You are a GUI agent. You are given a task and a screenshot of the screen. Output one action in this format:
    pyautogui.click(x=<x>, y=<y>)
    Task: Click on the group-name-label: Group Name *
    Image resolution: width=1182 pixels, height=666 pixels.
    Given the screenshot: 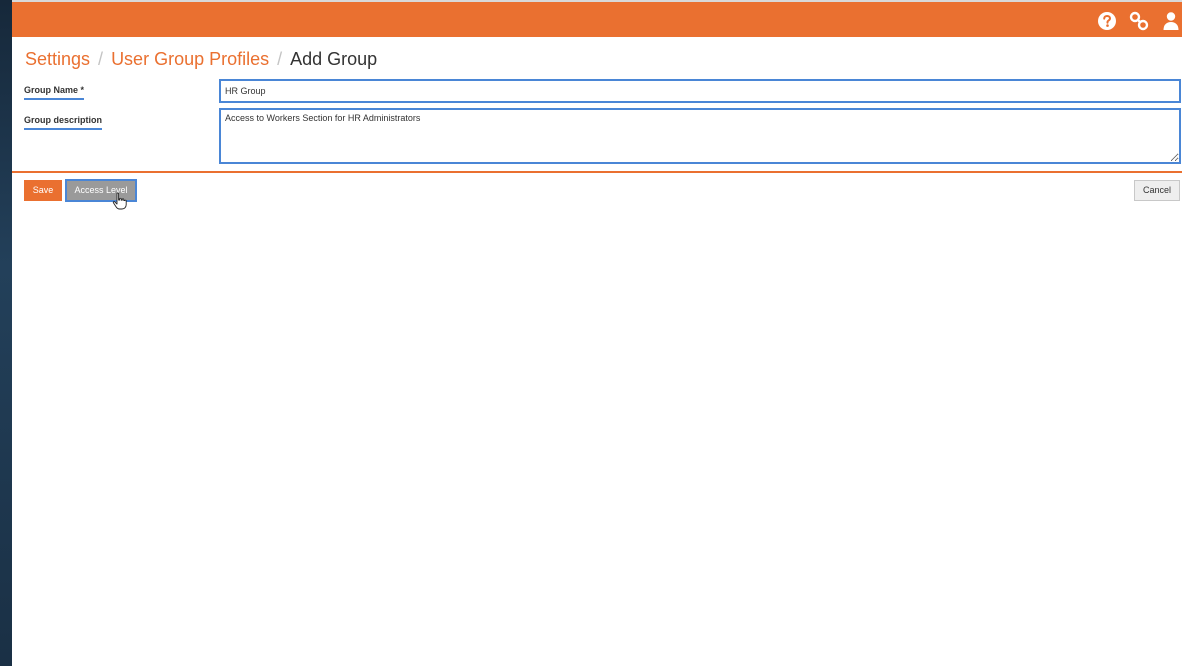 What is the action you would take?
    pyautogui.click(x=54, y=92)
    